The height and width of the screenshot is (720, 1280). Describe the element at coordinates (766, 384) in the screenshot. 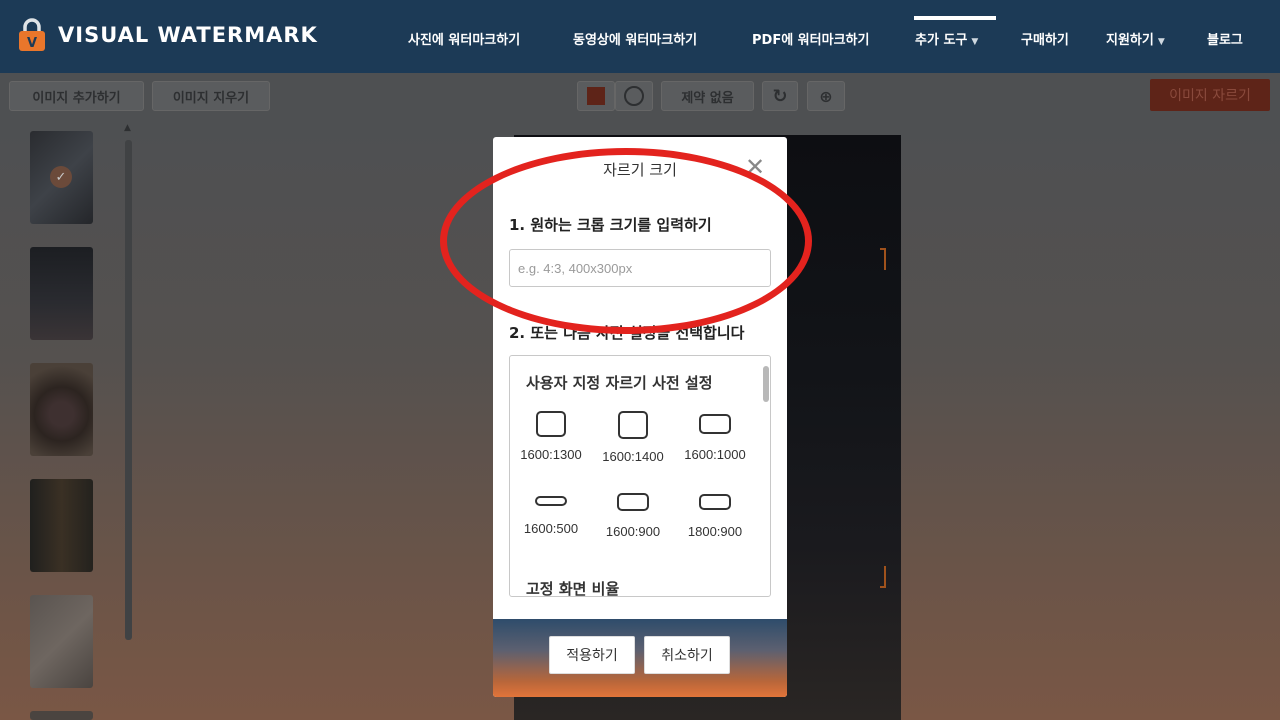

I see `preset-scrollbar` at that location.